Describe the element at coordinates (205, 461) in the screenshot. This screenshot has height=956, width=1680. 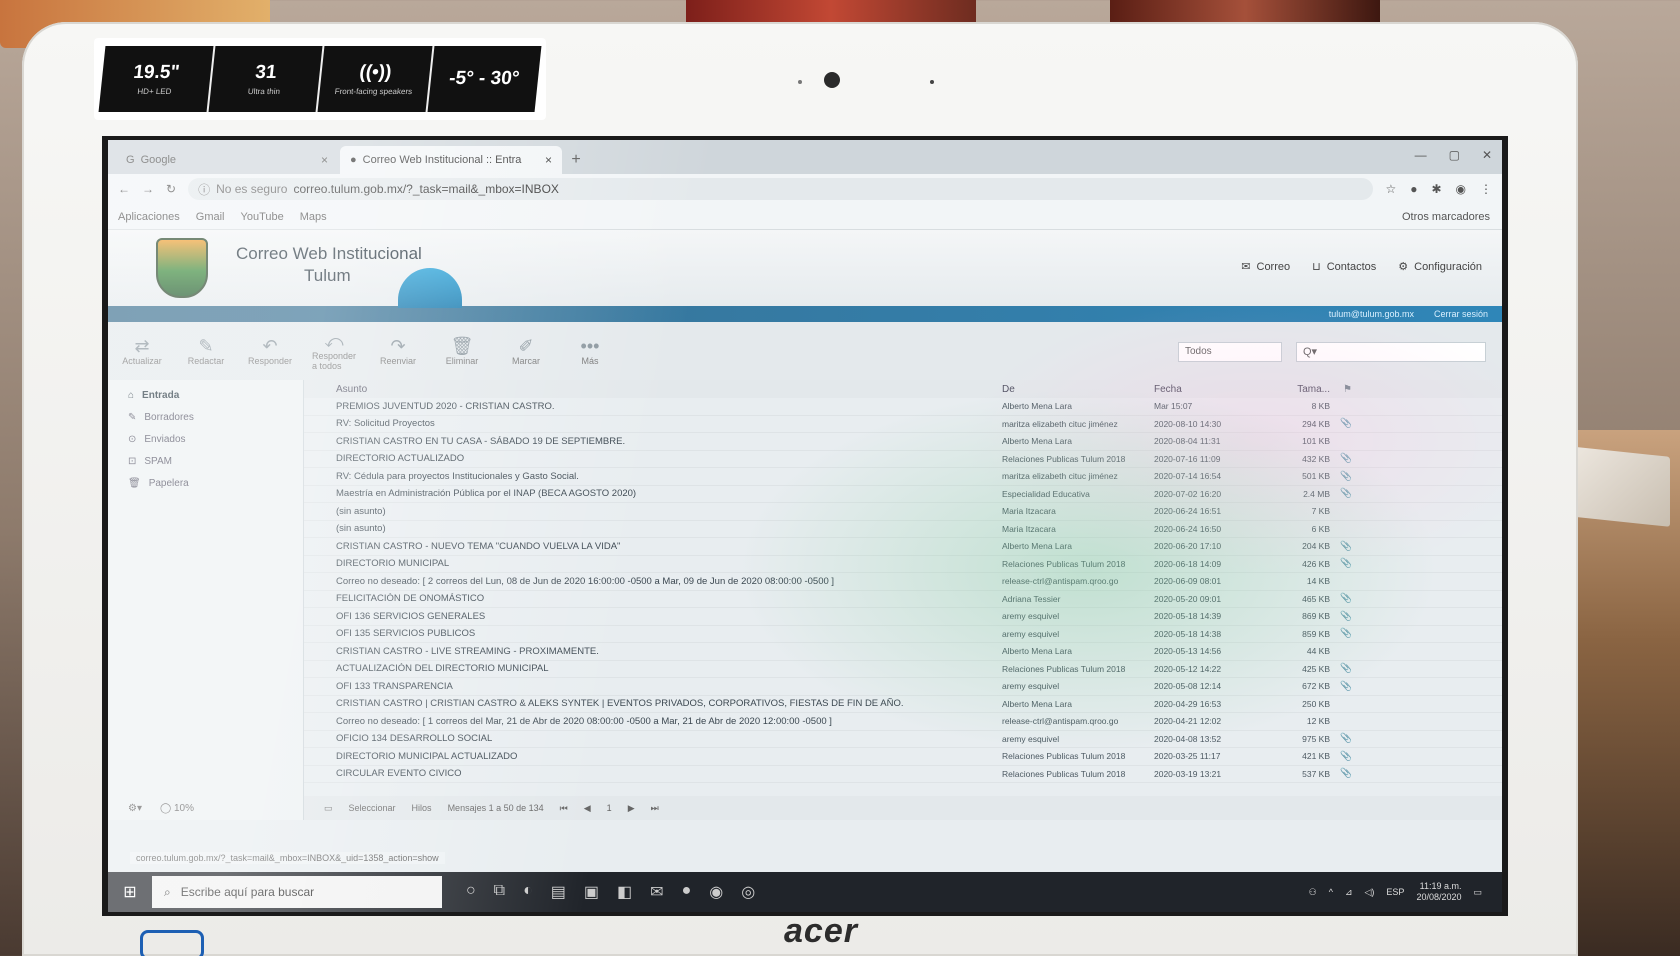
I see `folder-spam: ⊡ SPAM` at that location.